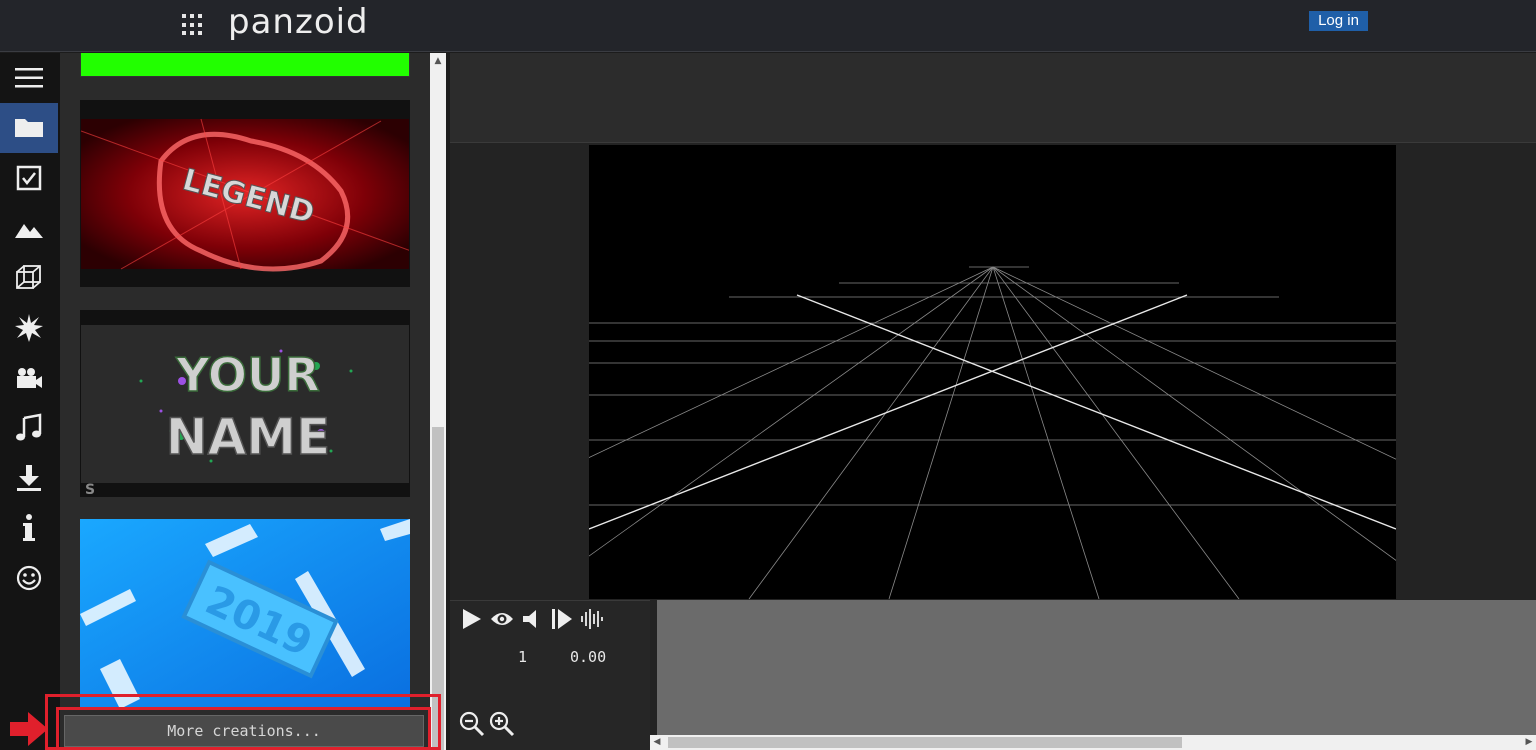 The image size is (1536, 750). What do you see at coordinates (588, 657) in the screenshot?
I see `time-readout: 0.00` at bounding box center [588, 657].